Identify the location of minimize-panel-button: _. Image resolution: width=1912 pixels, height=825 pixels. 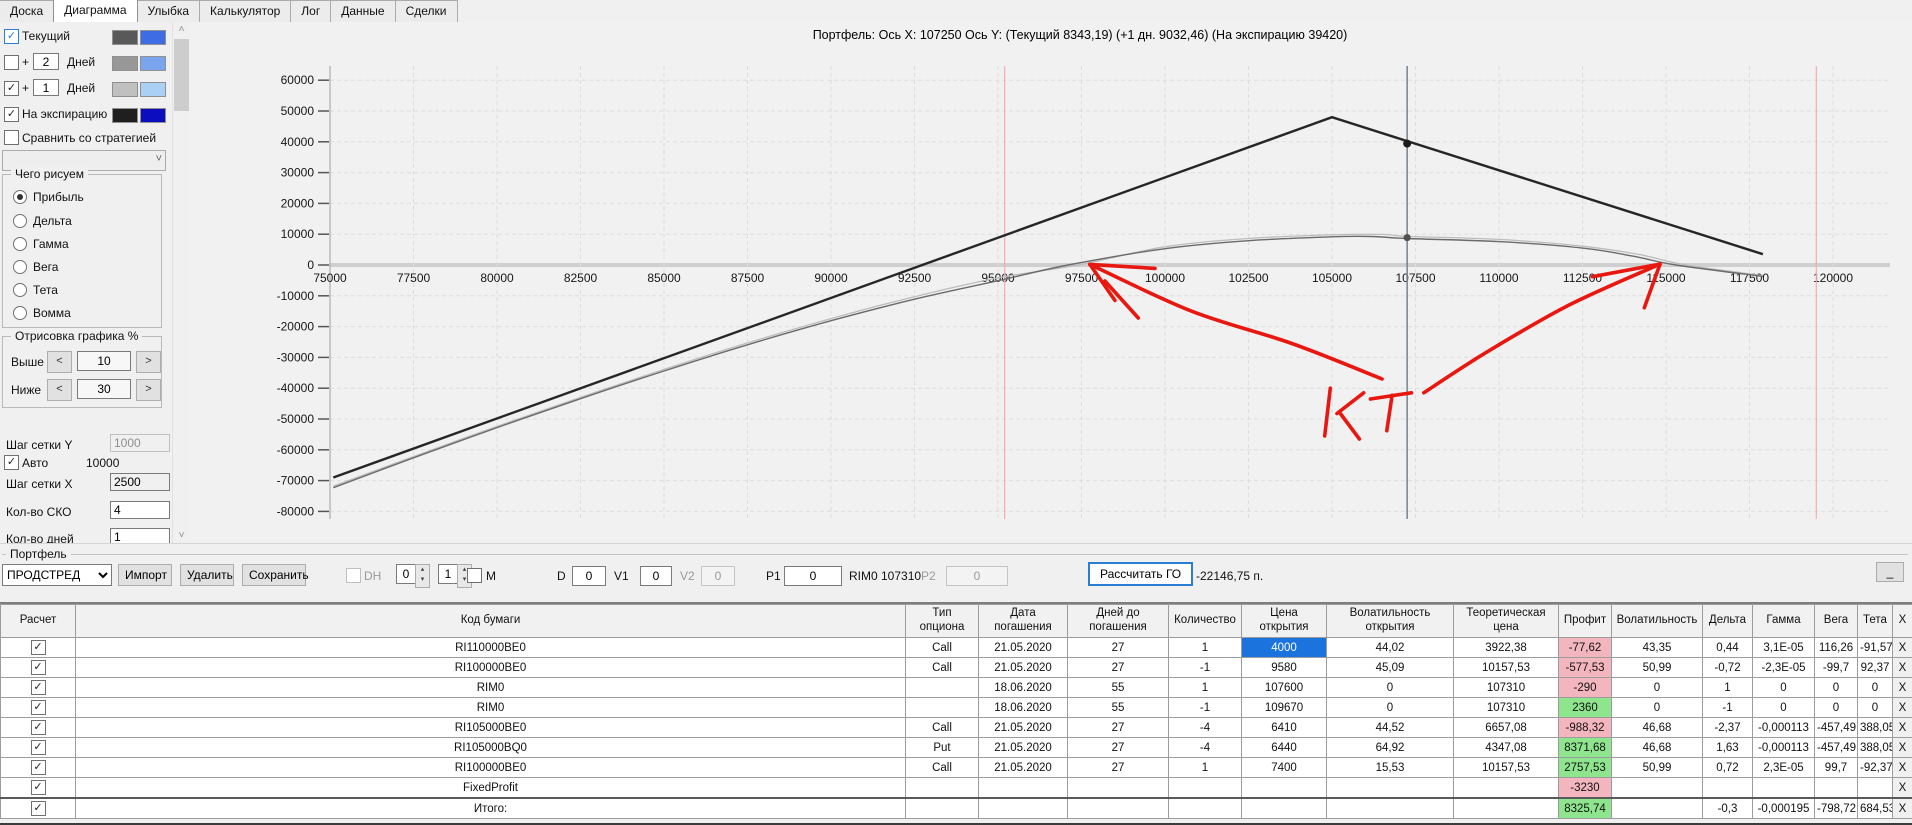
(1890, 572).